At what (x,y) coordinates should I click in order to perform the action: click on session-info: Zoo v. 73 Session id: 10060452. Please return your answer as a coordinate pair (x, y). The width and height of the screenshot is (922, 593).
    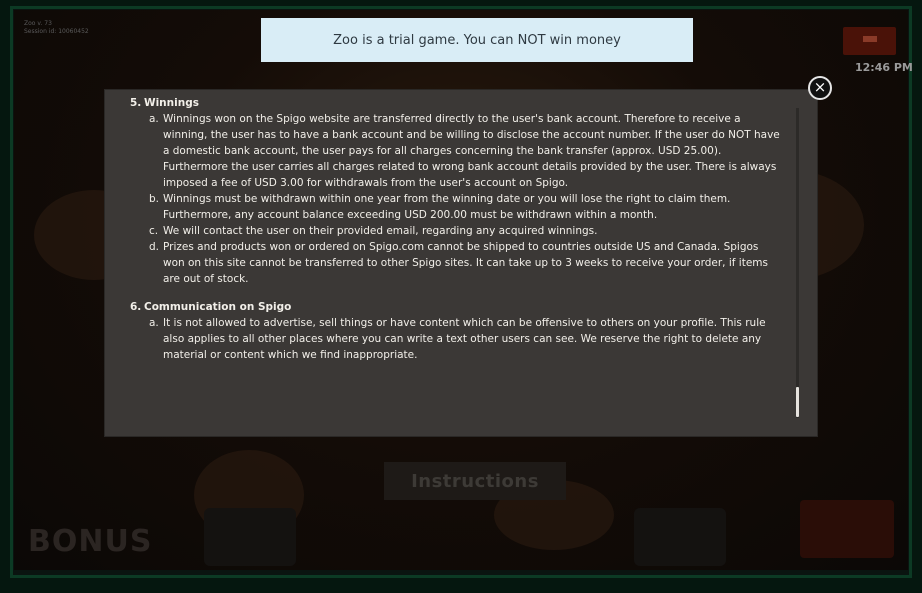
    Looking at the image, I should click on (56, 28).